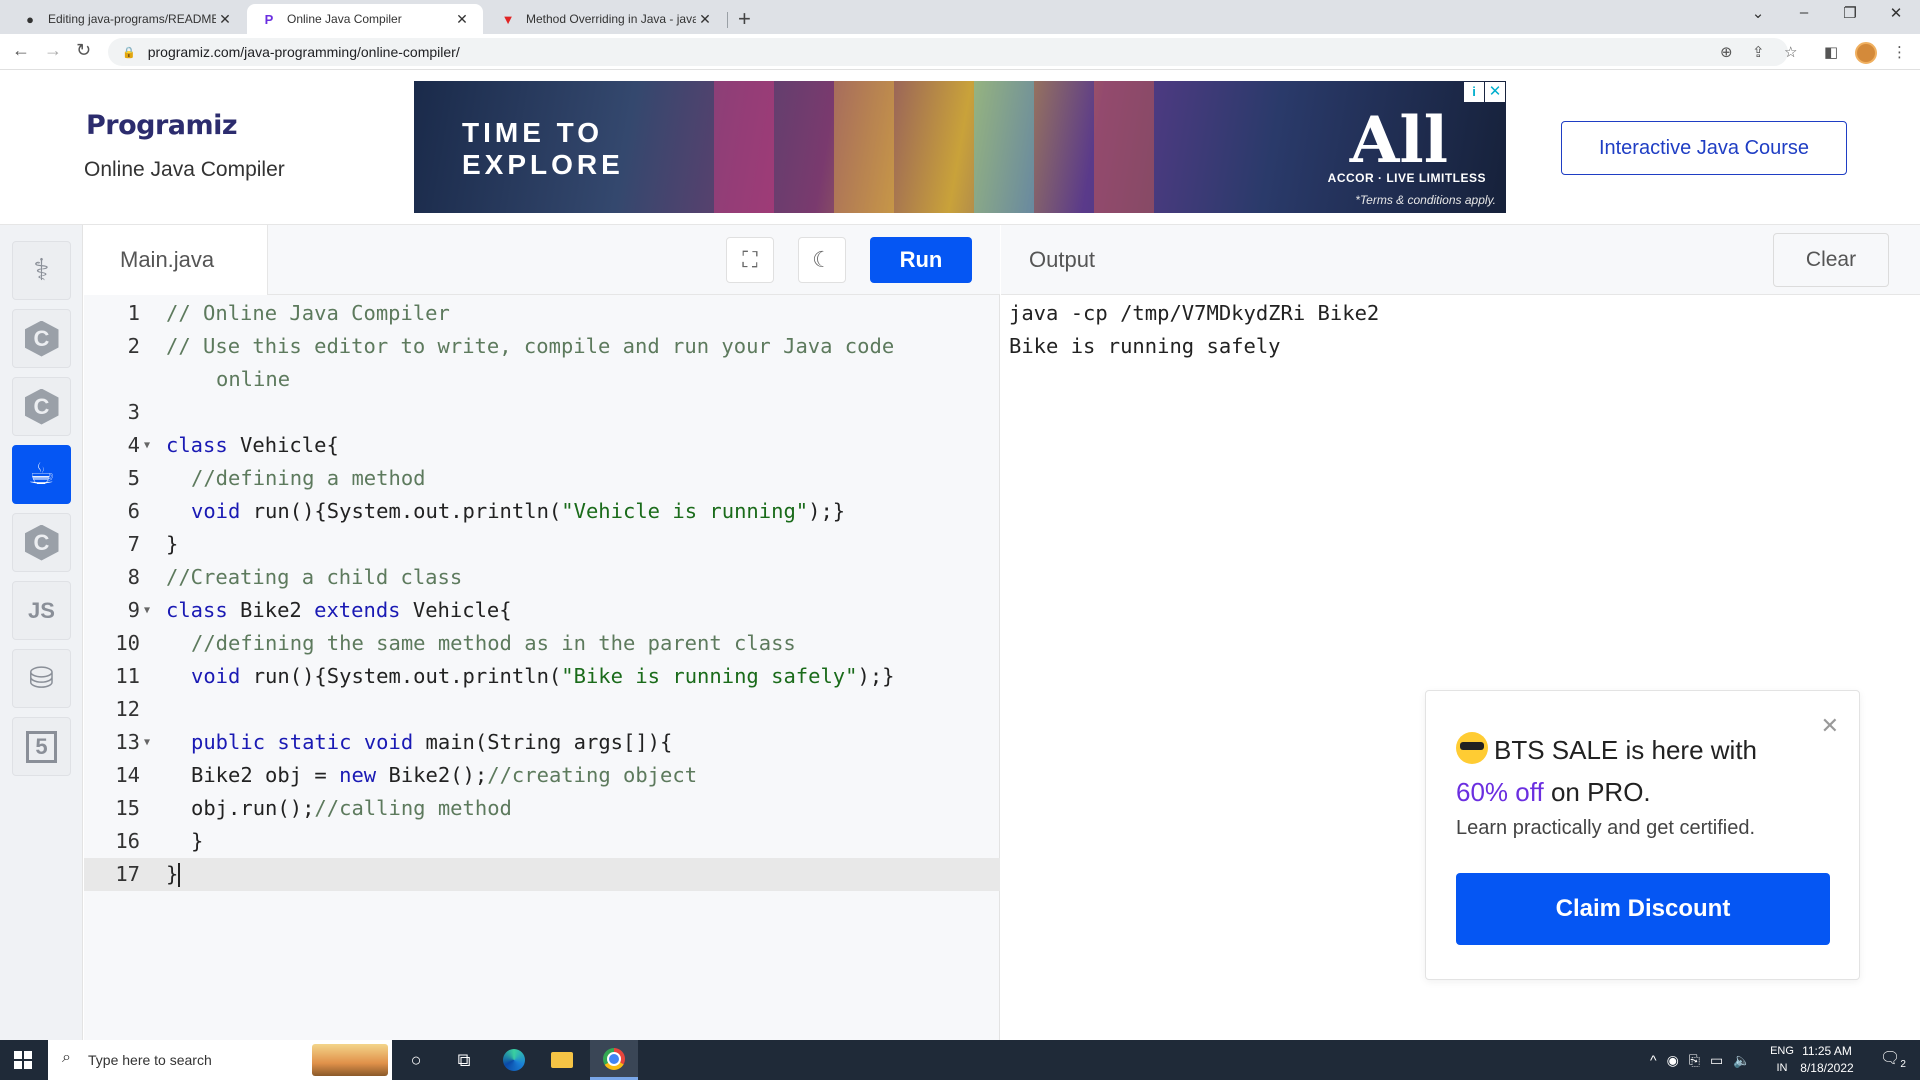 This screenshot has width=1920, height=1080. Describe the element at coordinates (21, 50) in the screenshot. I see `back-icon: ←` at that location.